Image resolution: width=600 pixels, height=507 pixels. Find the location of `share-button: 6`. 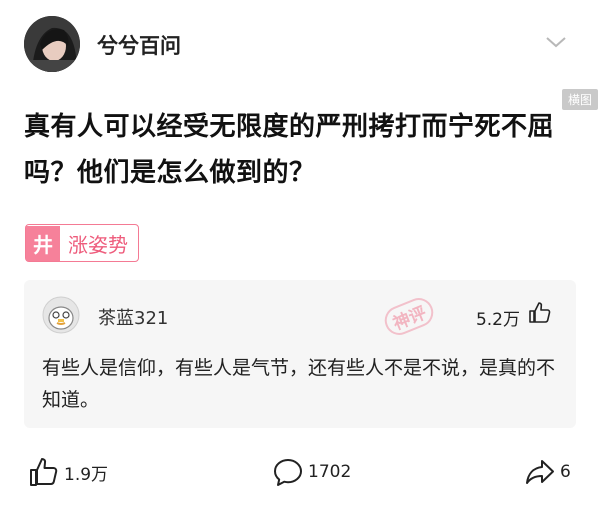

share-button: 6 is located at coordinates (547, 472).